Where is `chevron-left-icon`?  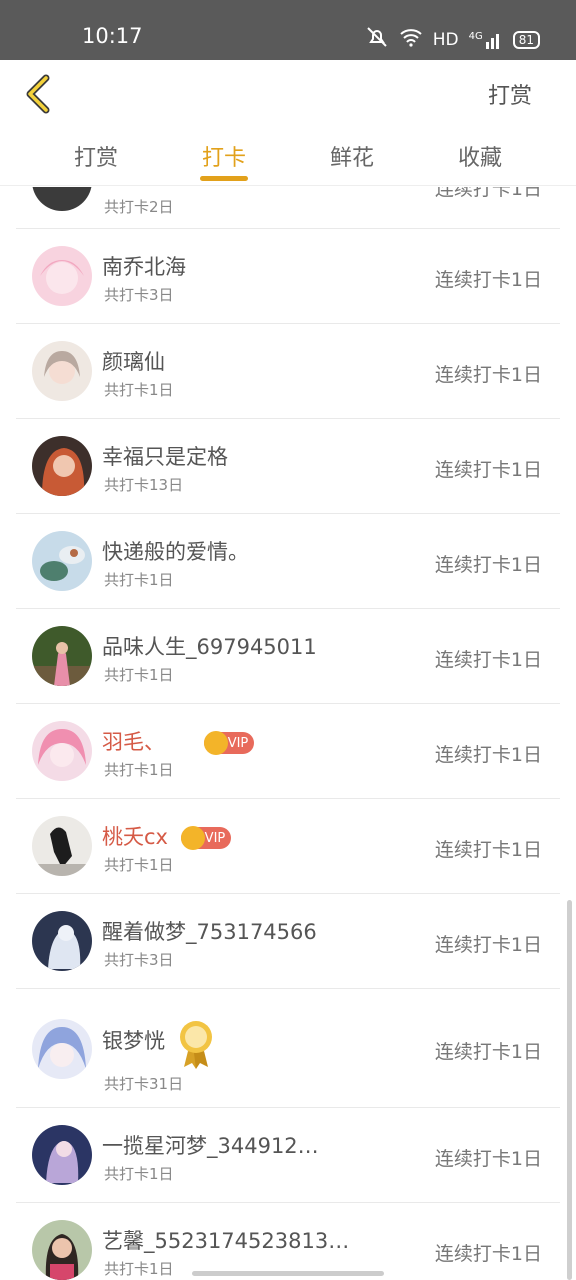 chevron-left-icon is located at coordinates (38, 94).